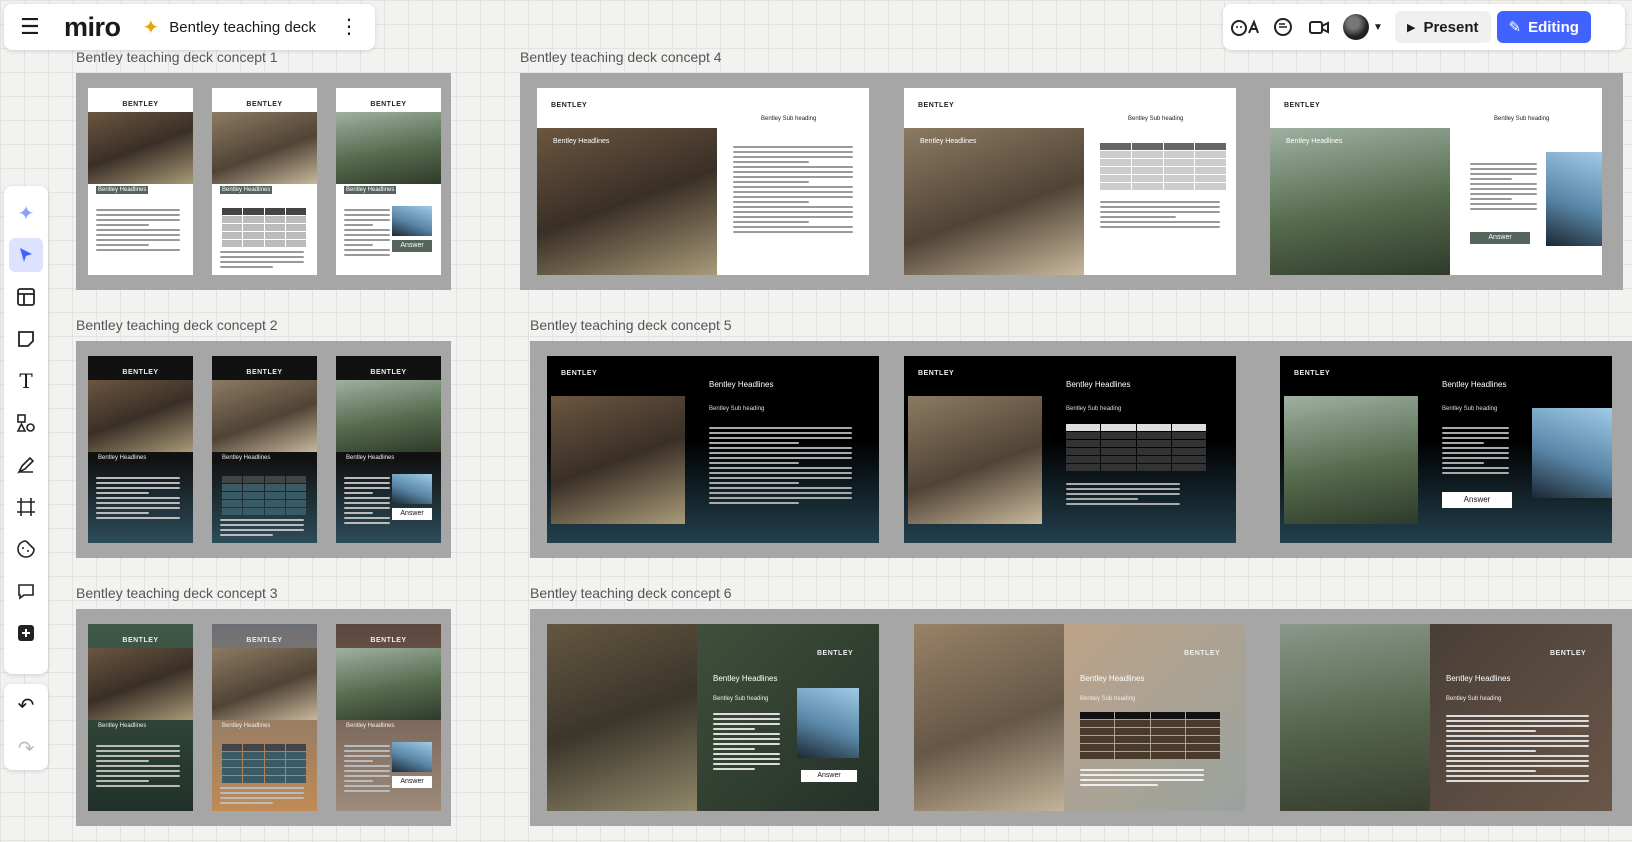 This screenshot has width=1632, height=842. I want to click on board-header: ☰ miro ✦ Bentley teaching deck ⋮, so click(189, 27).